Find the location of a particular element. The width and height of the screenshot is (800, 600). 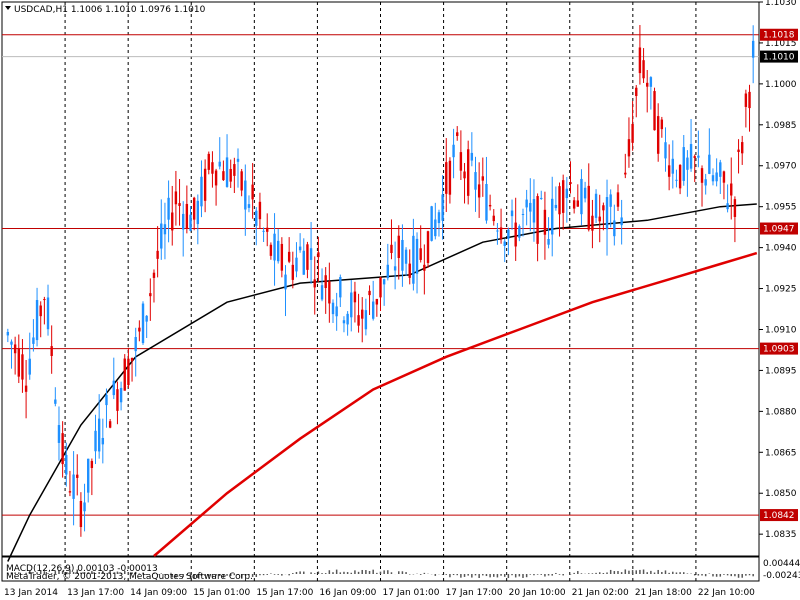

time-tick-label: 20 Jan 10:00 is located at coordinates (537, 593).